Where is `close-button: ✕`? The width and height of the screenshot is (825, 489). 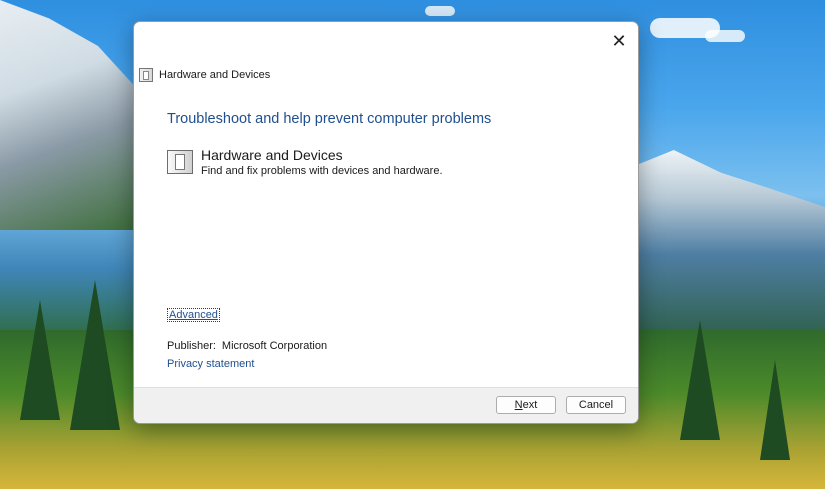
close-button: ✕ is located at coordinates (619, 41).